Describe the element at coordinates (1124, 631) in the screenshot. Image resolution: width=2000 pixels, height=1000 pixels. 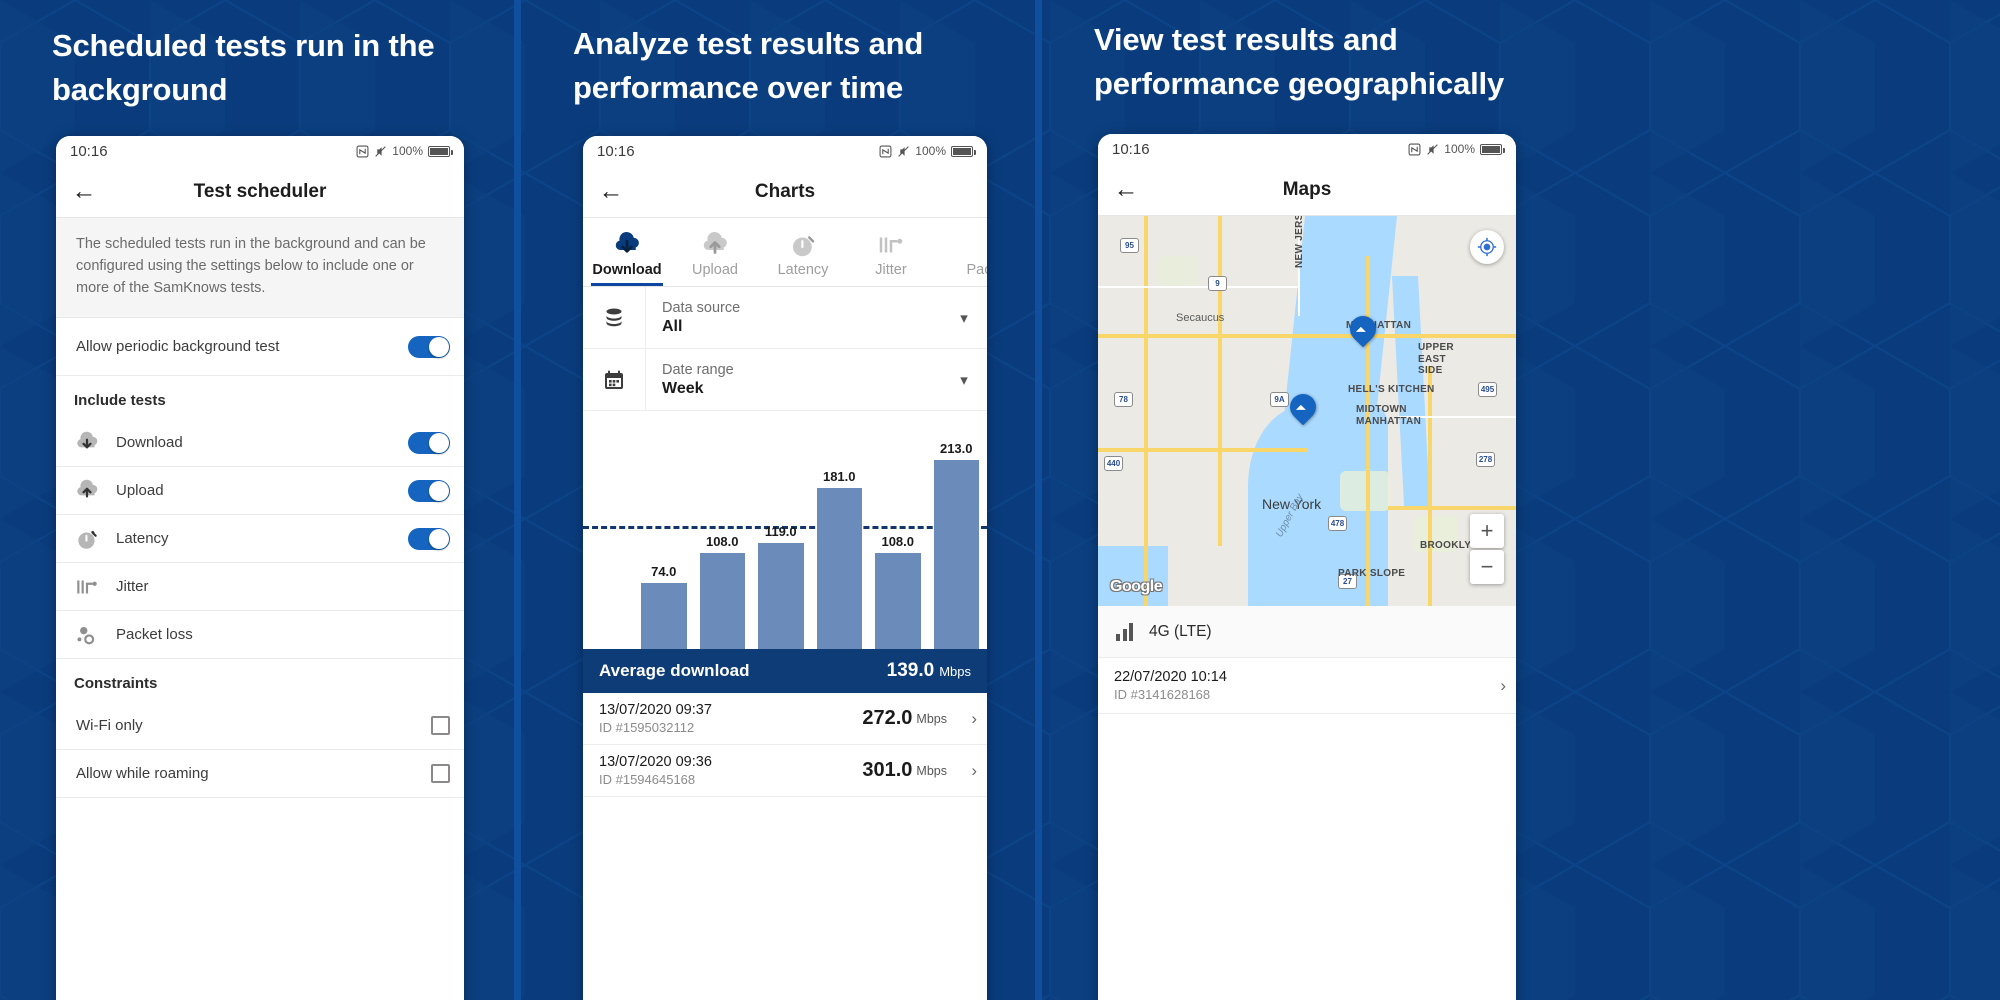
I see `signal-bars-icon` at that location.